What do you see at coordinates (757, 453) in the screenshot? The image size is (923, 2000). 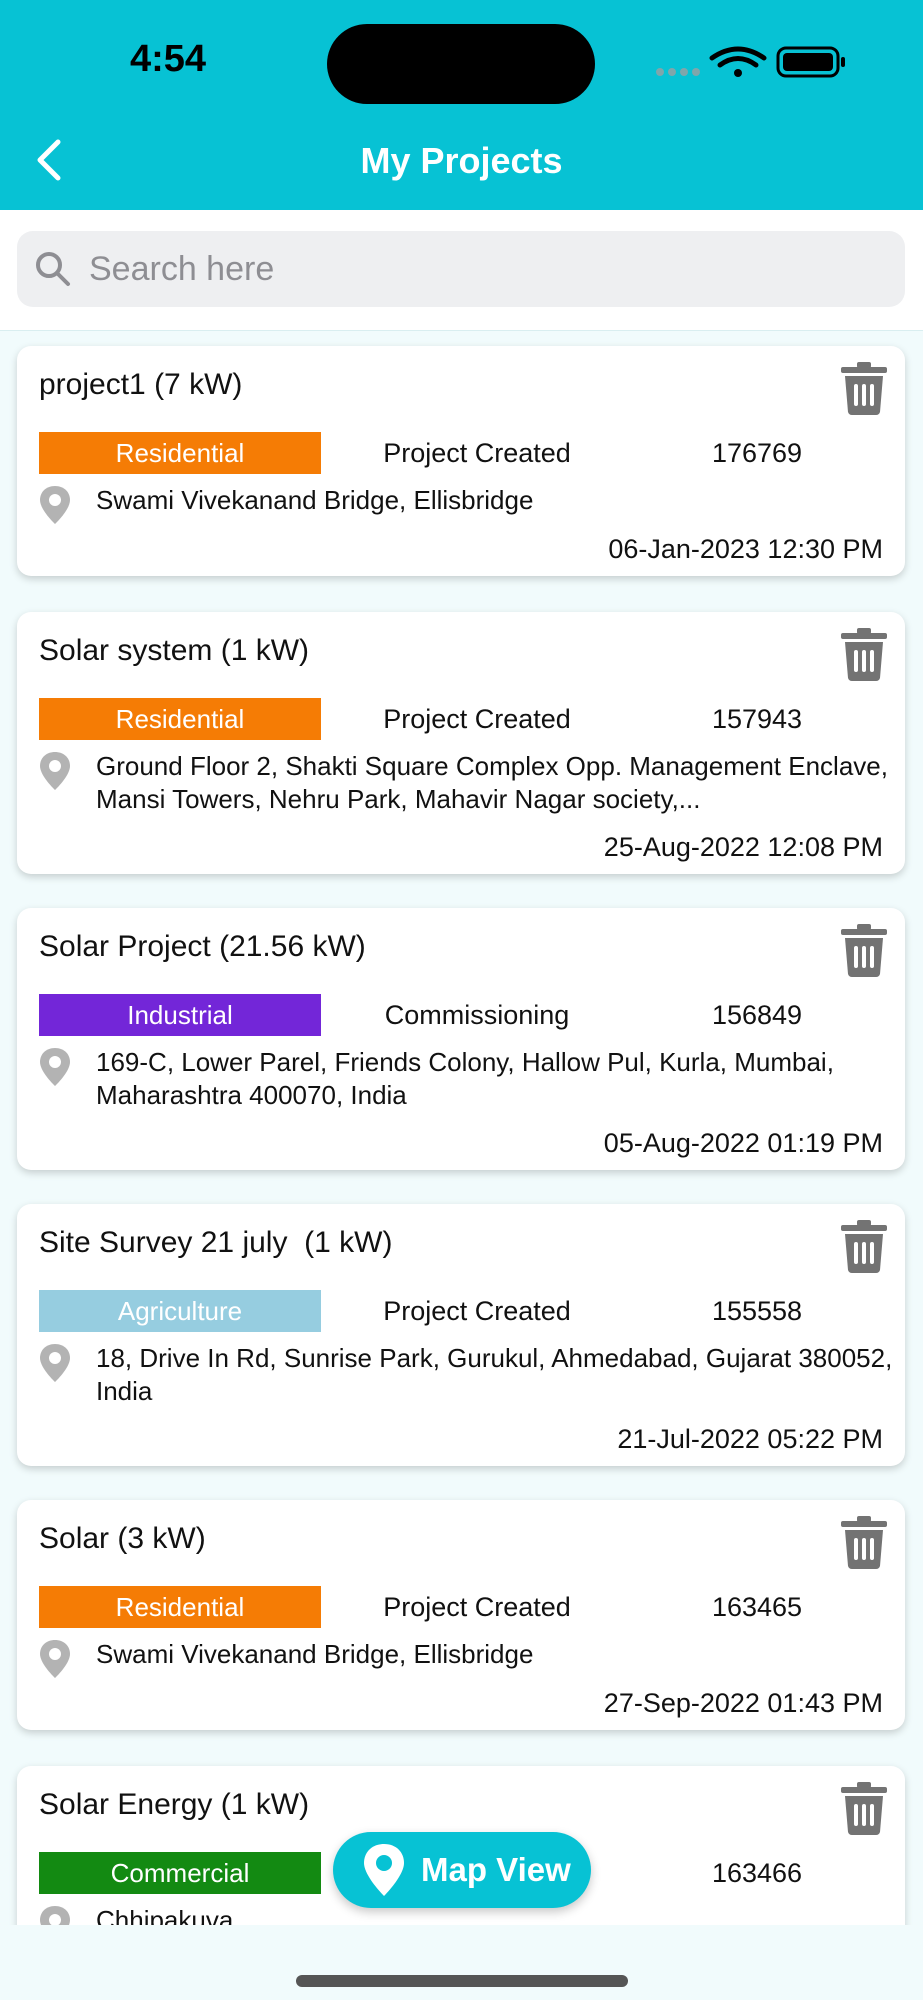 I see `project-id: 176769` at bounding box center [757, 453].